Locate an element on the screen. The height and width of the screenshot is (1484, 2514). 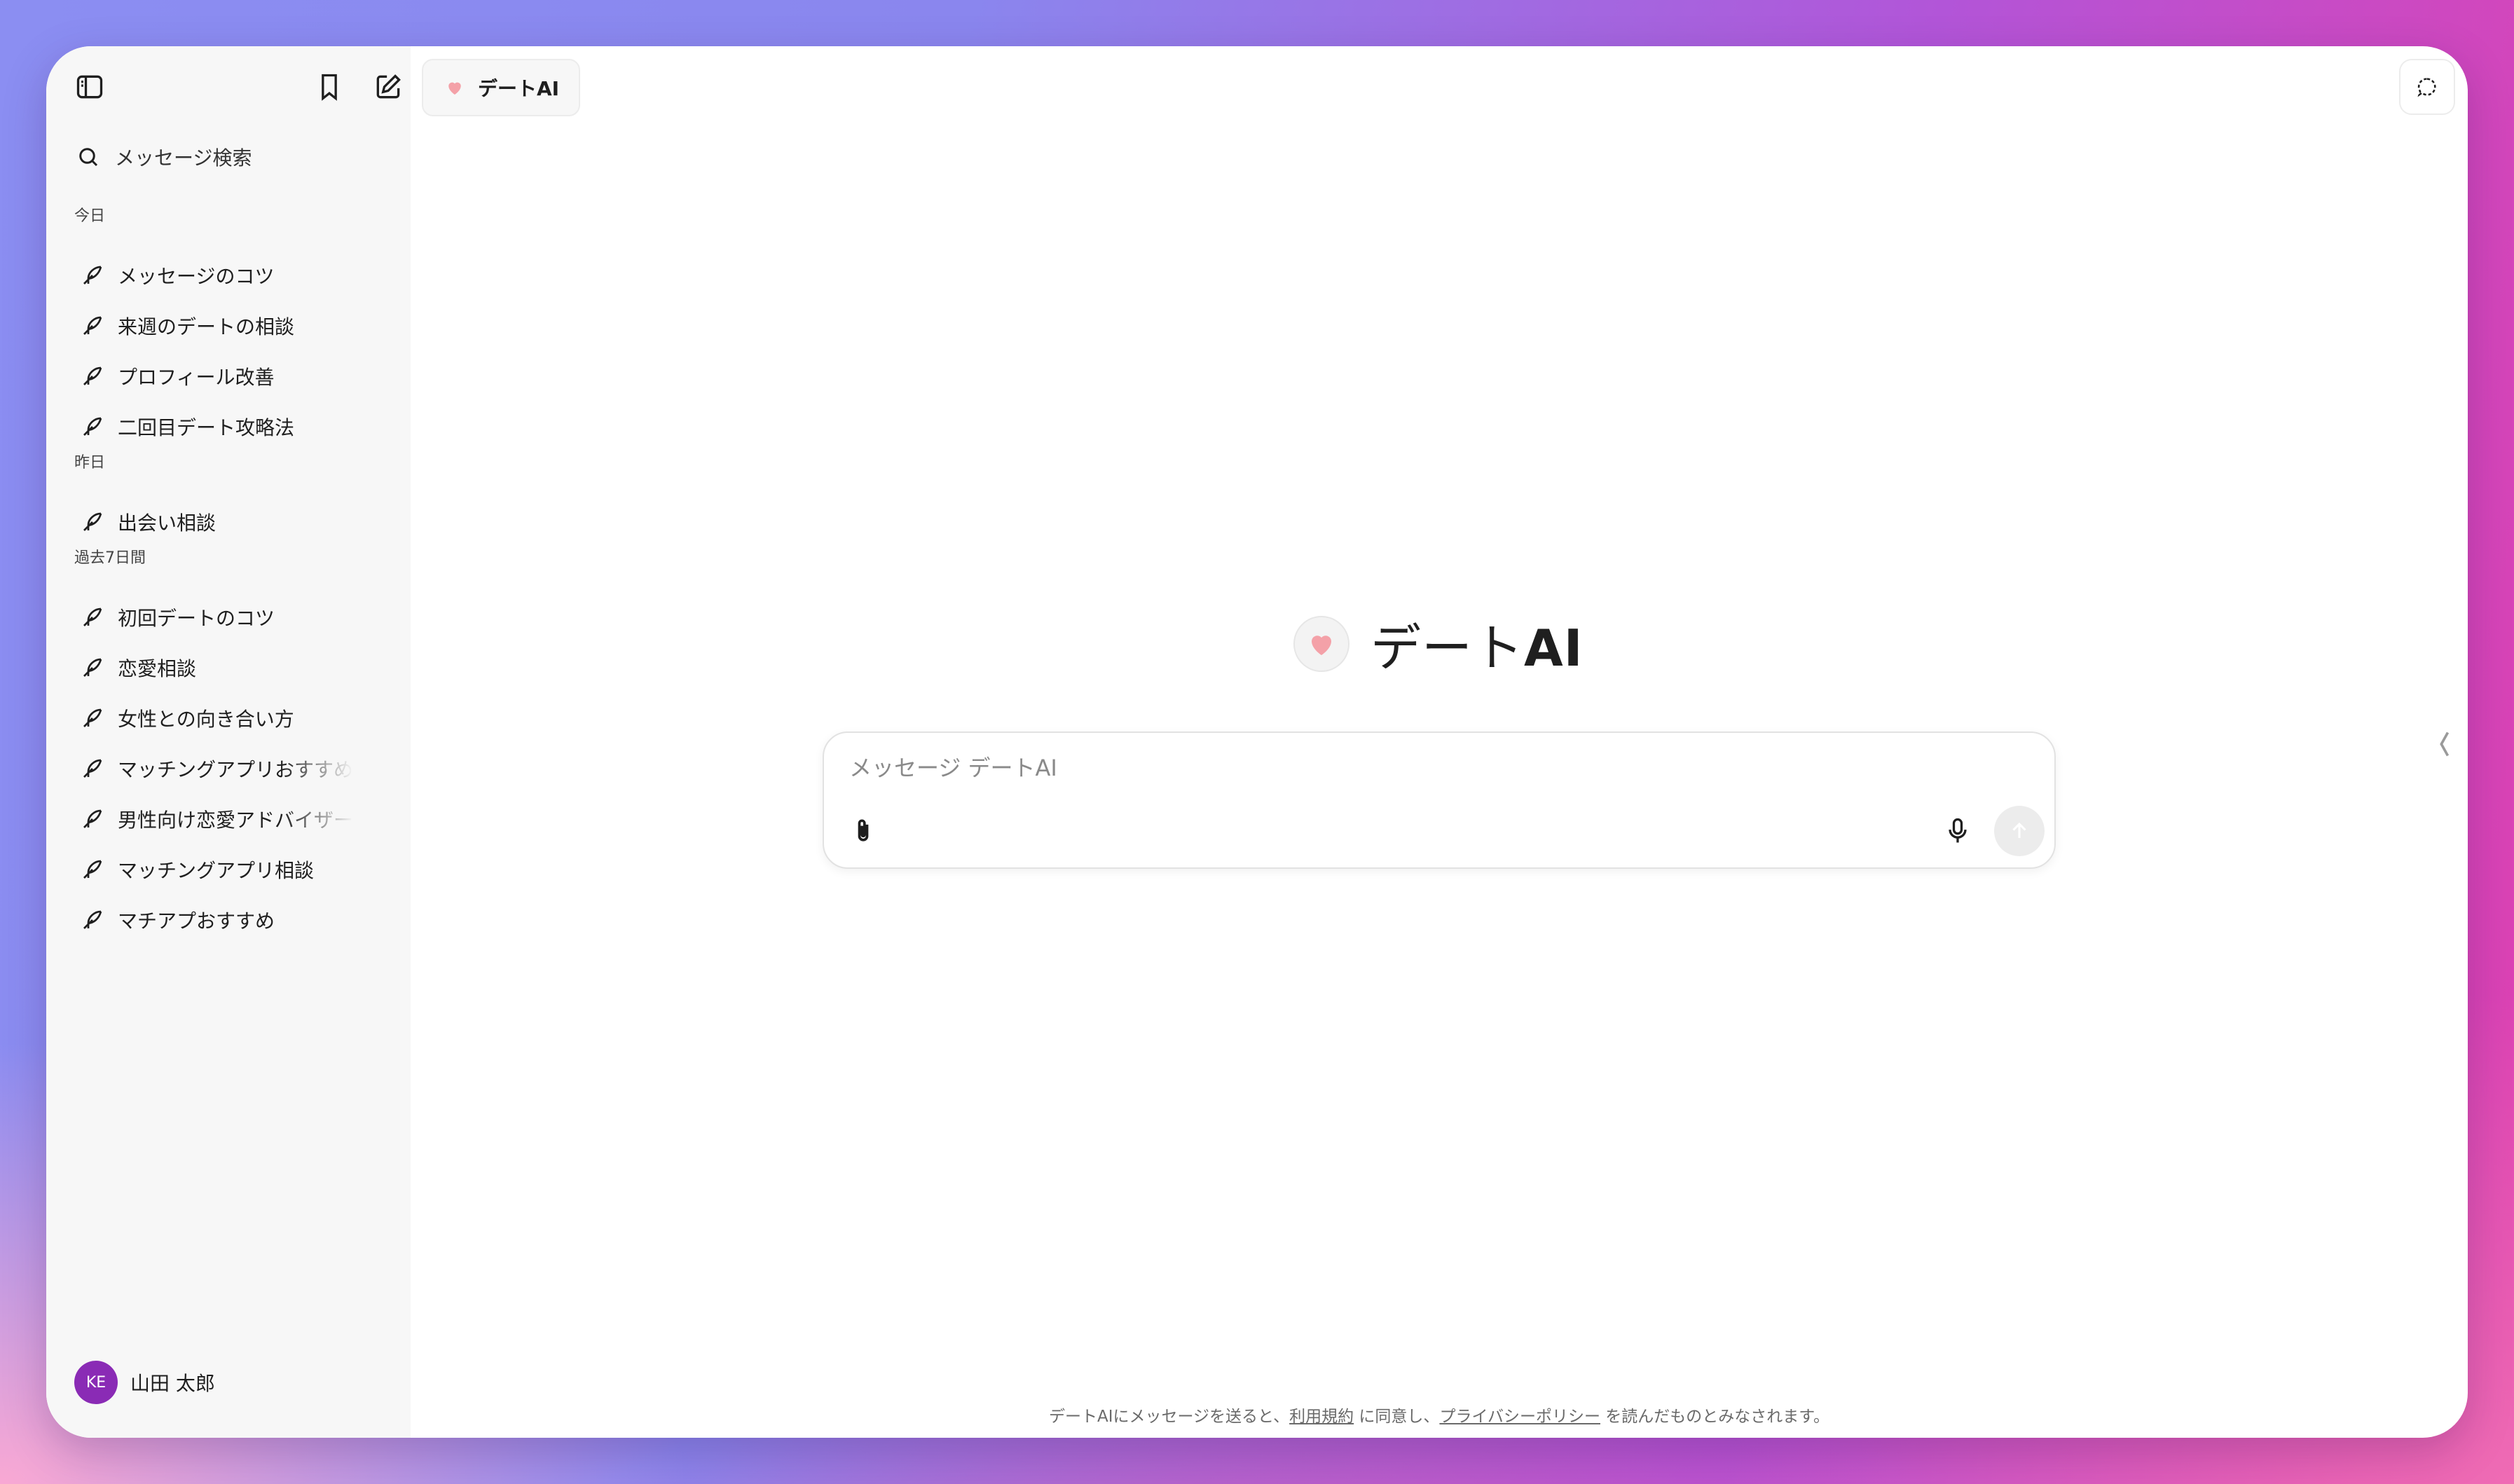
chat-item: 初回デートのコツ is located at coordinates (235, 617).